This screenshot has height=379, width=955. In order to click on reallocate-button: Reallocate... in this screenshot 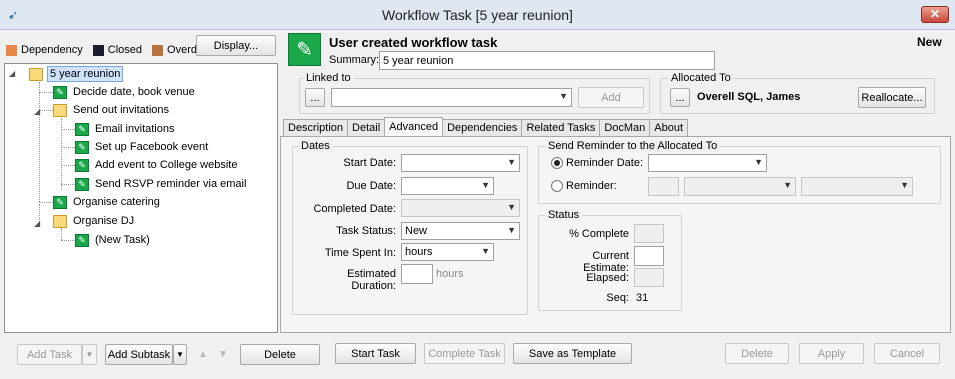, I will do `click(892, 97)`.